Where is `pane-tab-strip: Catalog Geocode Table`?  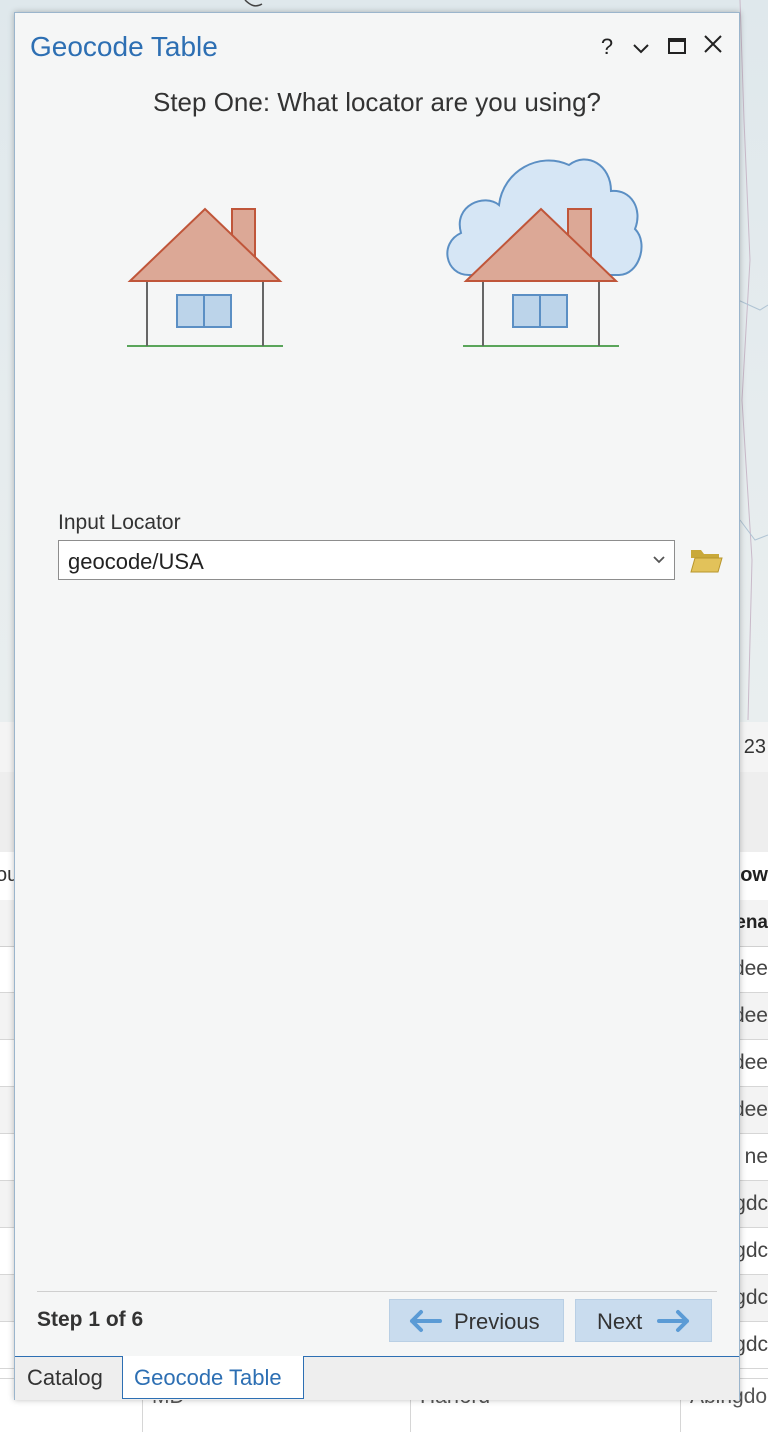 pane-tab-strip: Catalog Geocode Table is located at coordinates (377, 1378).